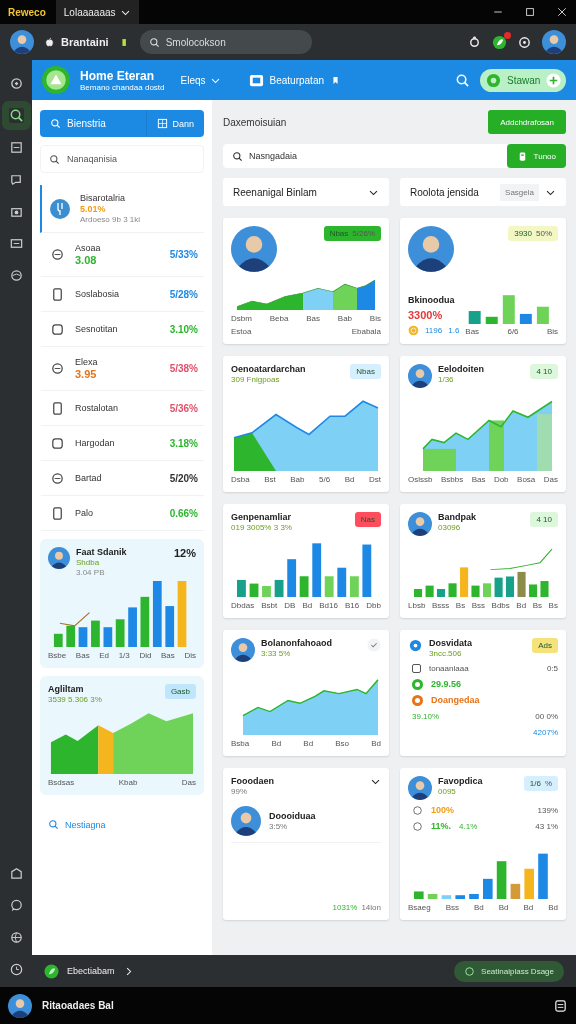 This screenshot has height=1024, width=576. Describe the element at coordinates (426, 716) in the screenshot. I see `stat-text: 39.10%` at that location.